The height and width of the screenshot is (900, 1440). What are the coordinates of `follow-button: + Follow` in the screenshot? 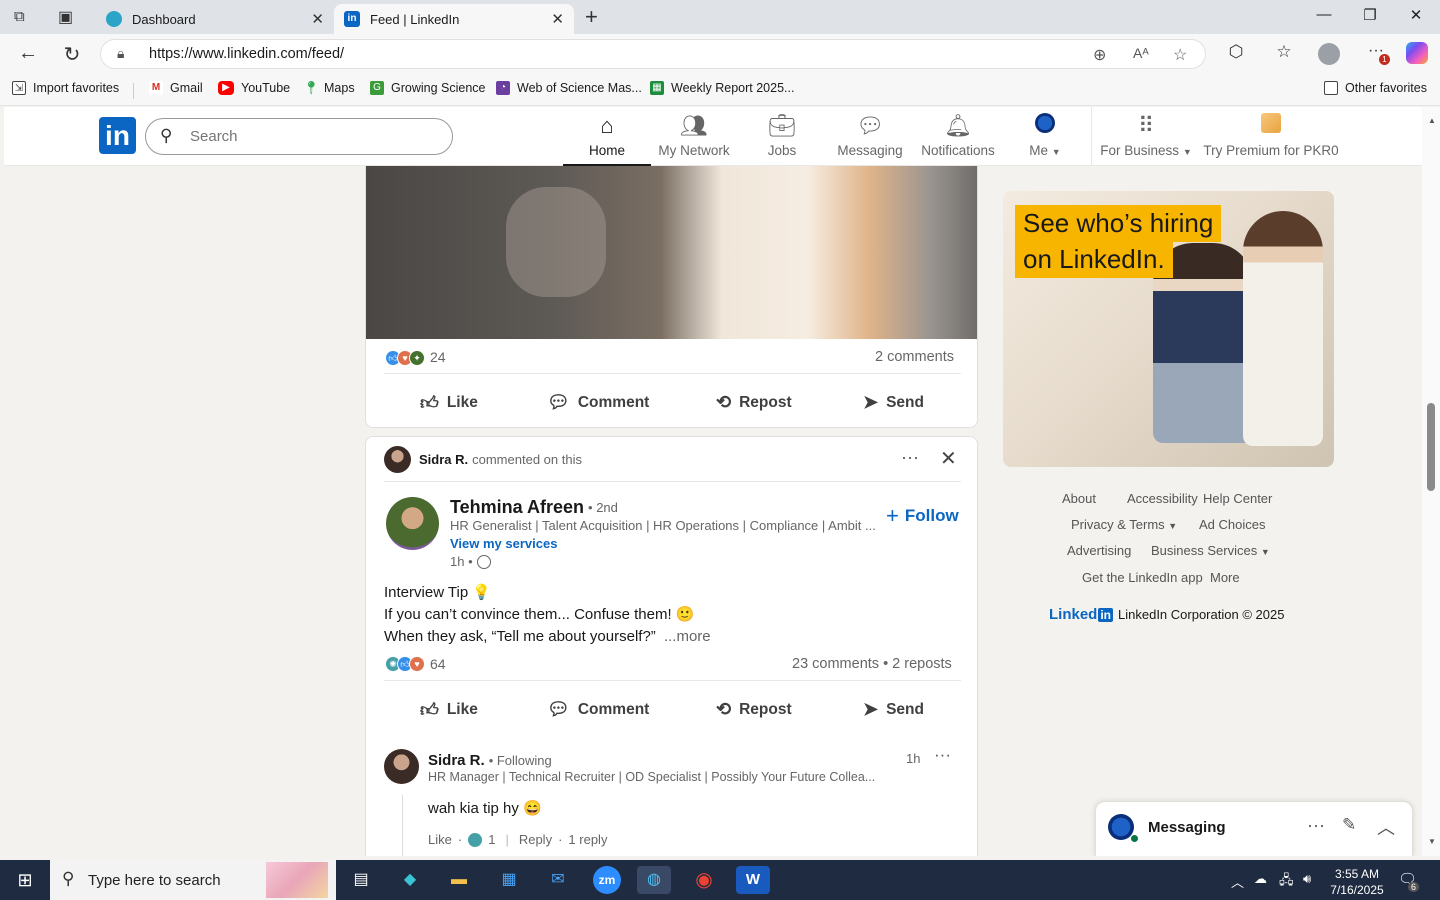 It's located at (922, 516).